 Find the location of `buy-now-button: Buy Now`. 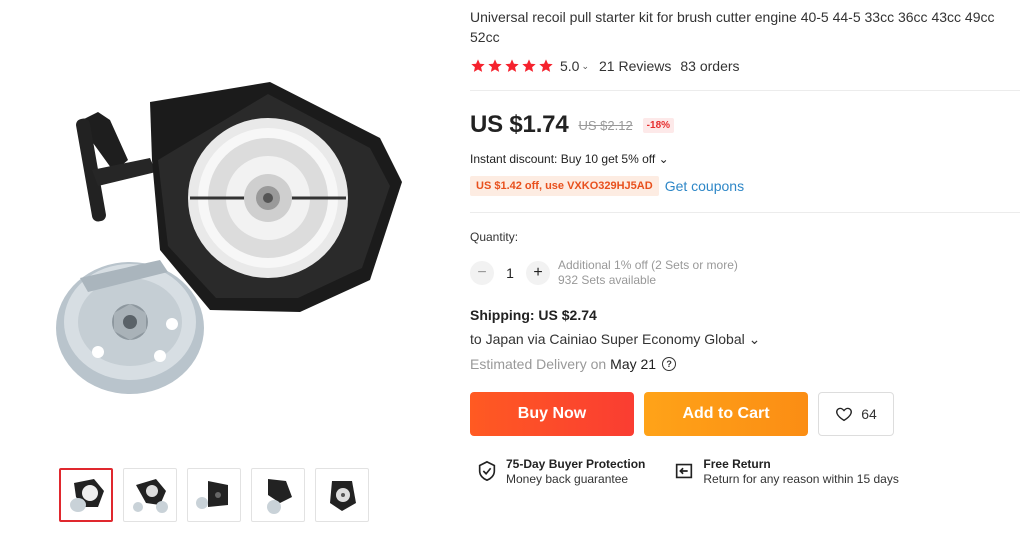

buy-now-button: Buy Now is located at coordinates (552, 414).